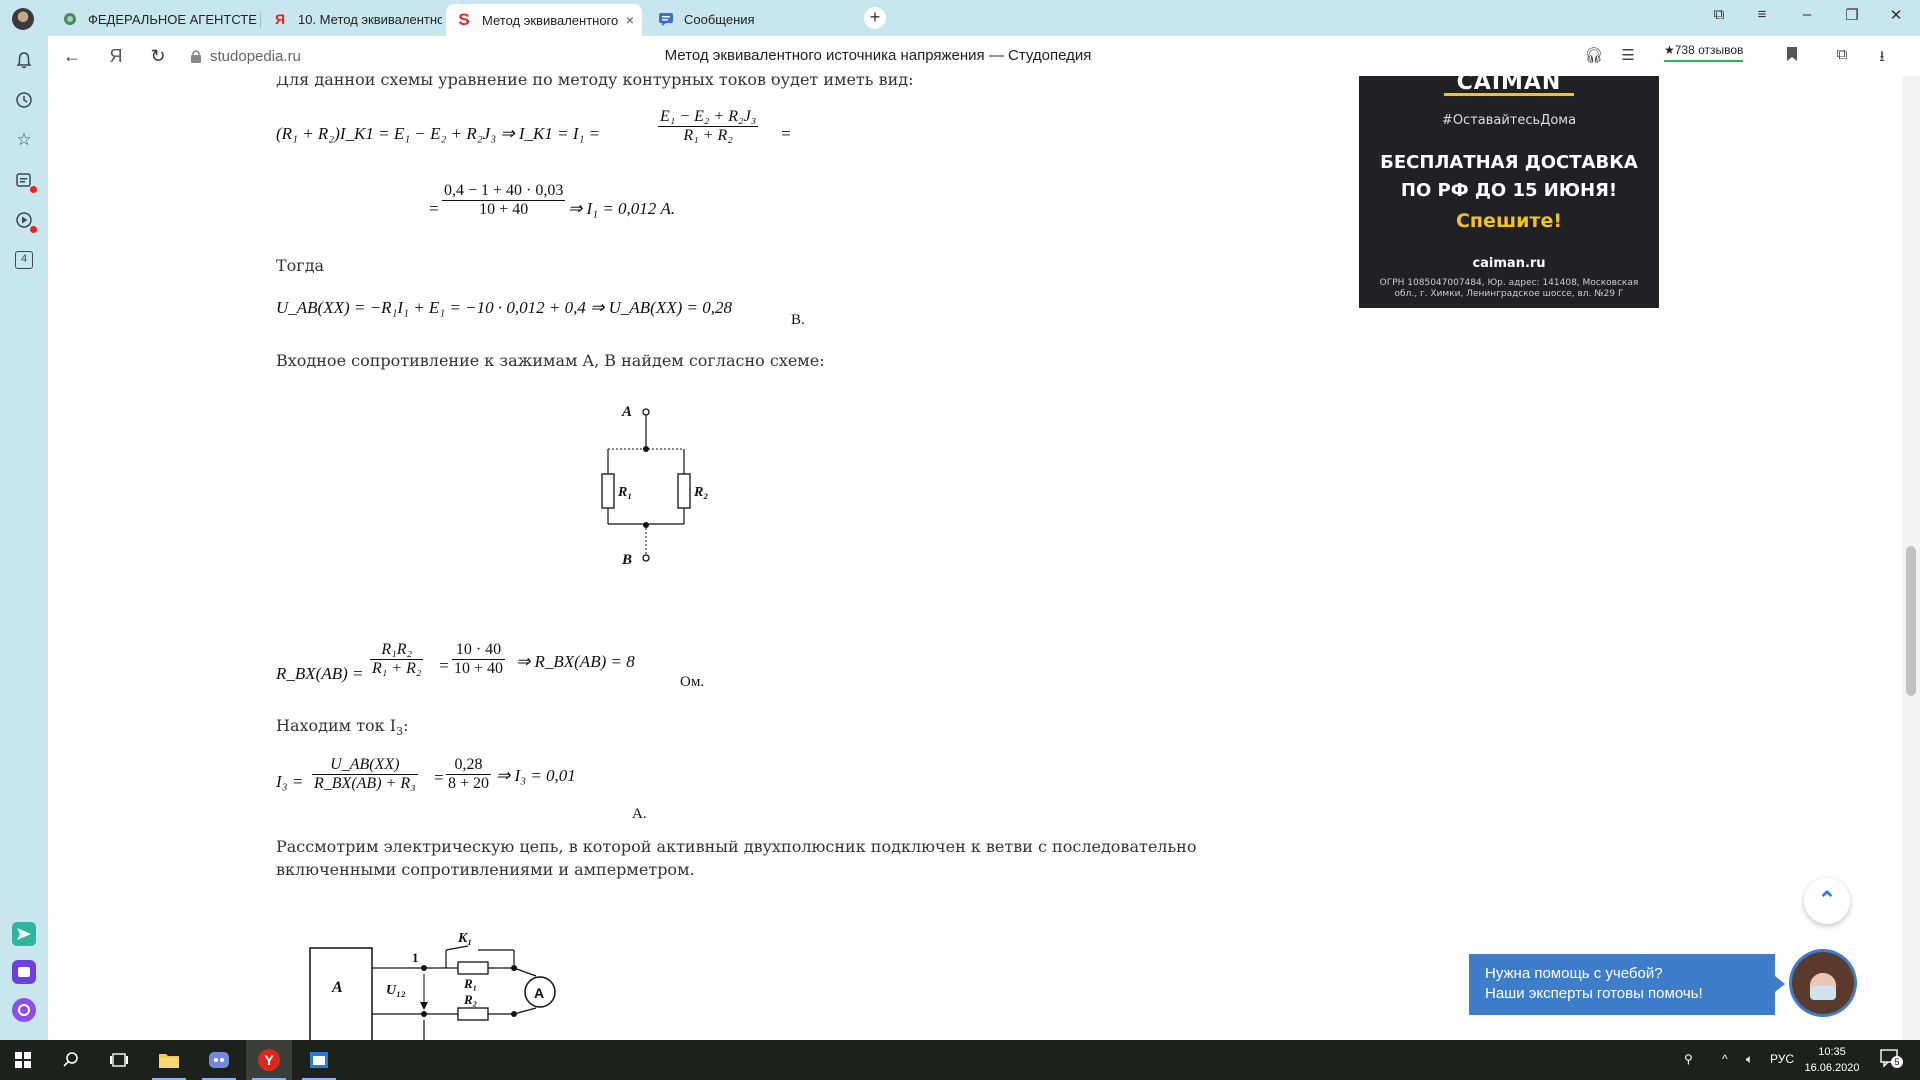 This screenshot has width=1920, height=1080. What do you see at coordinates (504, 200) in the screenshot?
I see `equation-2-fraction: 0,4 − 1 + 40 · 0,03 10 + 40` at bounding box center [504, 200].